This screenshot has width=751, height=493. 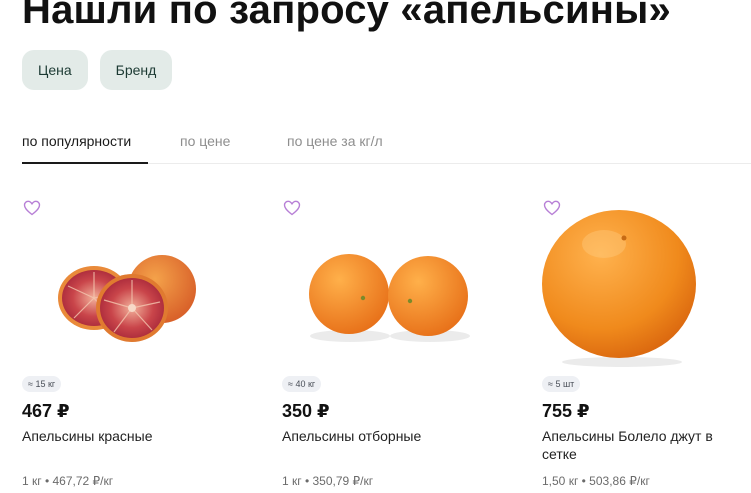 I want to click on weight-badge: ≈ 5 шт, so click(x=561, y=384).